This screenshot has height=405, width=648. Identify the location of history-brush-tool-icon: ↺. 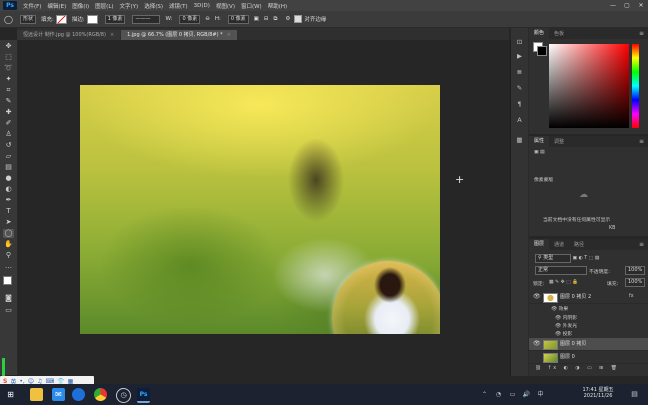
(8, 145).